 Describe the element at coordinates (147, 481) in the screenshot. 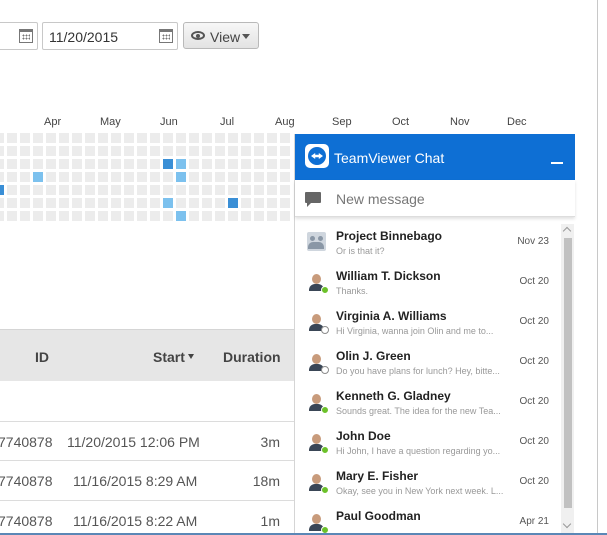

I see `table-row: 7740878 11/16/2015 8:29 AM 18m` at that location.